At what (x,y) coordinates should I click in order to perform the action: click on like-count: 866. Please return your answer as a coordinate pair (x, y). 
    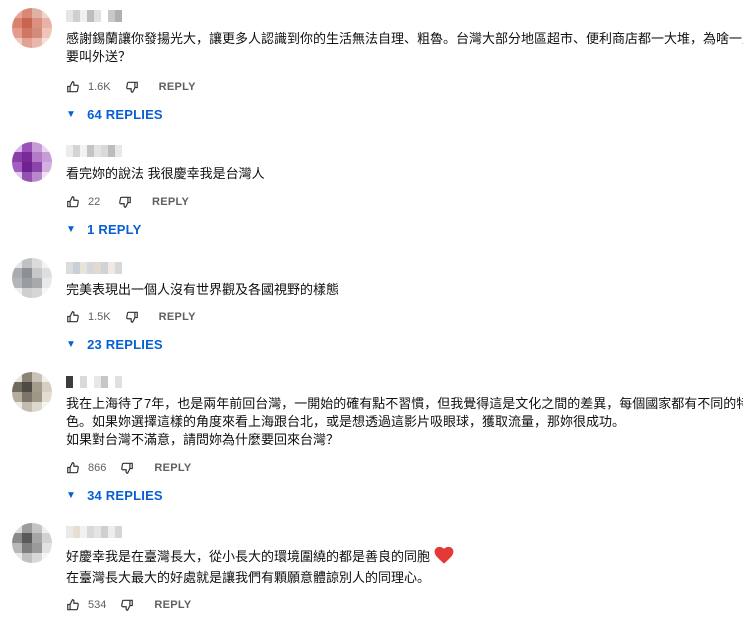
    Looking at the image, I should click on (97, 468).